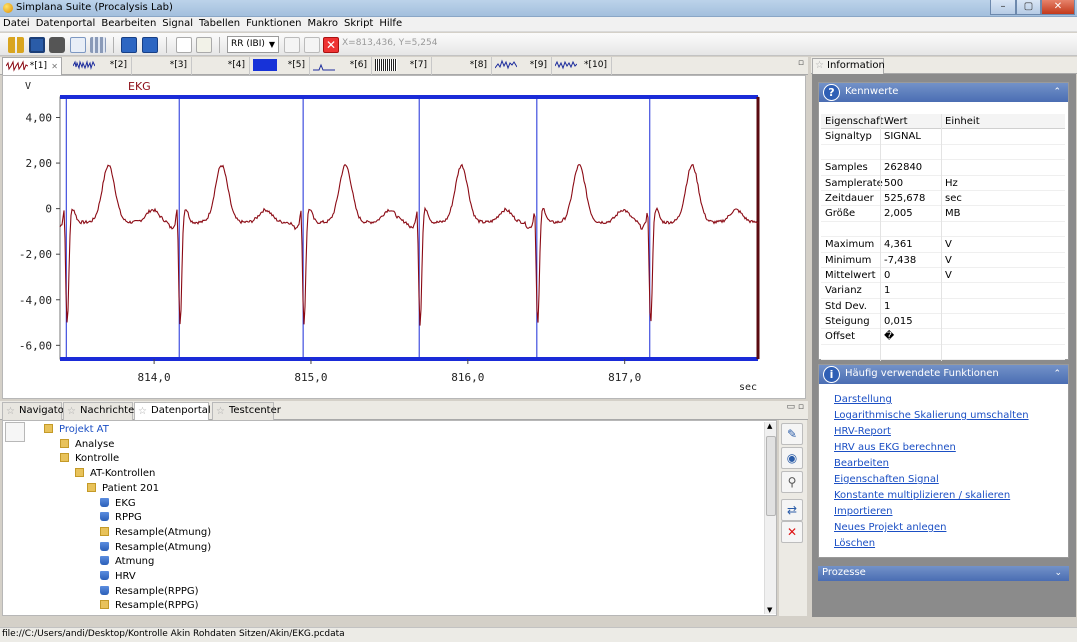 This screenshot has height=642, width=1077. I want to click on scroll-up-icon: ▲, so click(769, 426).